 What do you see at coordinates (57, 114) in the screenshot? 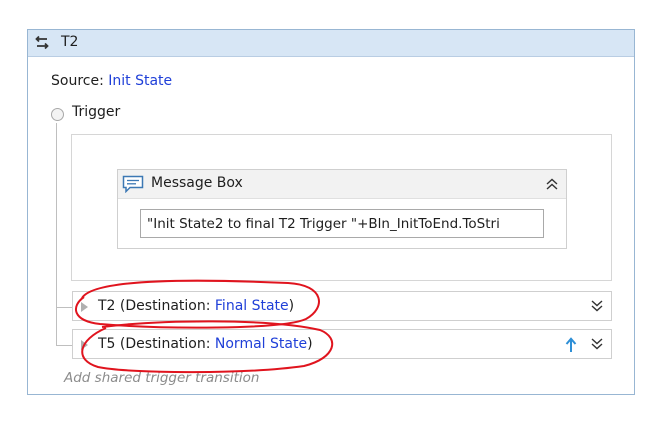
I see `trigger-radio` at bounding box center [57, 114].